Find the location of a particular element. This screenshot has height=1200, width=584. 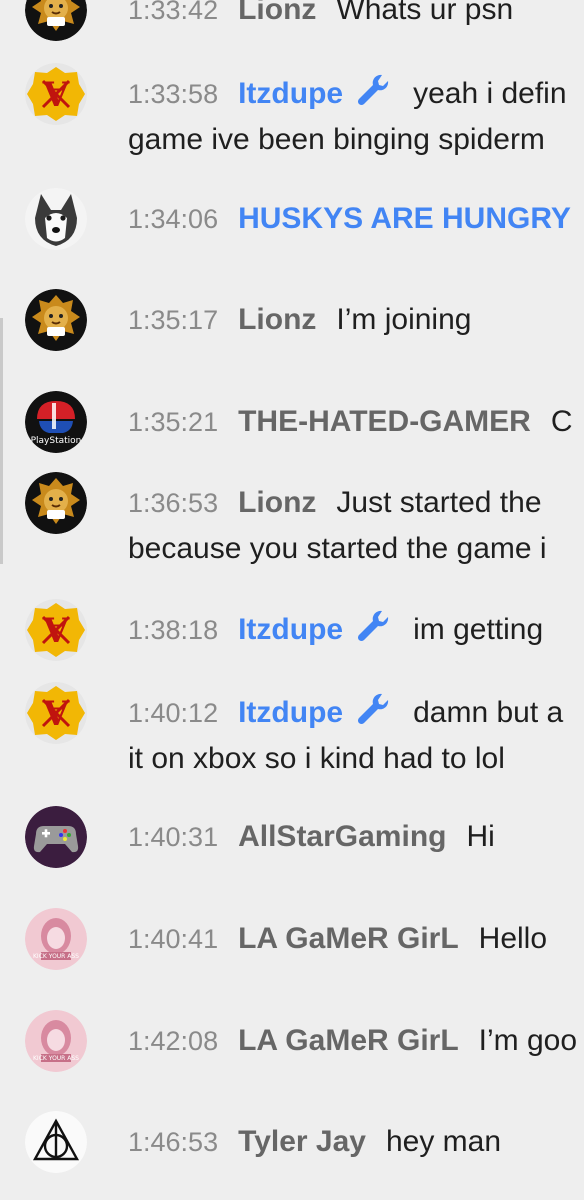

message-timestamp: 1:38:18 is located at coordinates (173, 630).